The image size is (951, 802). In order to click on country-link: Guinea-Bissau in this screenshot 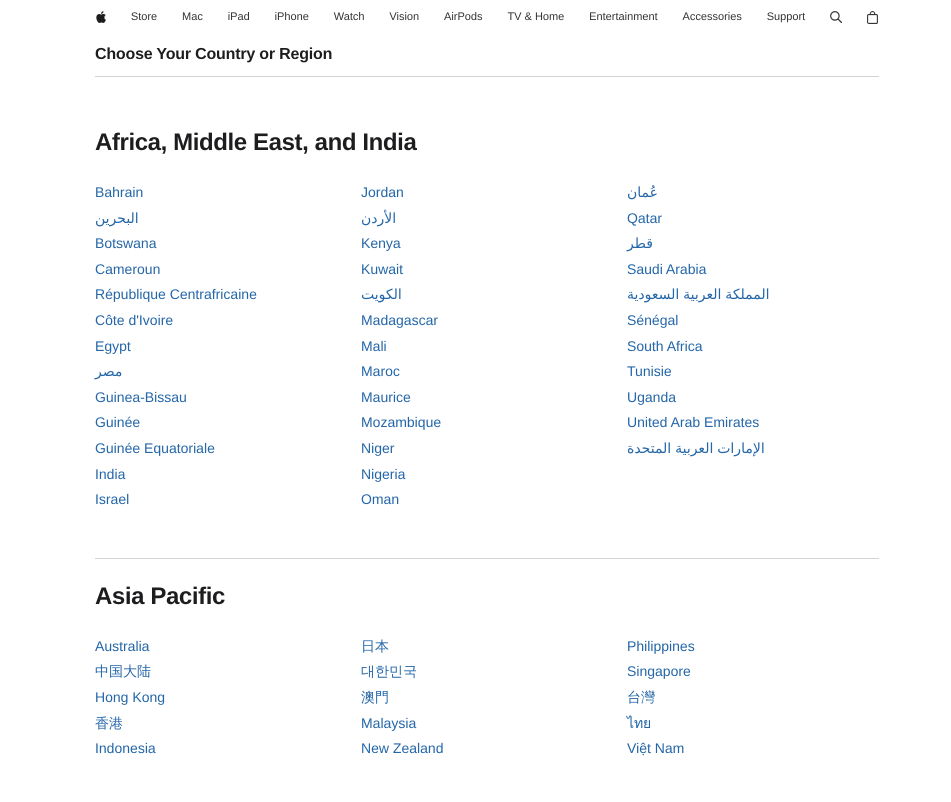, I will do `click(141, 396)`.